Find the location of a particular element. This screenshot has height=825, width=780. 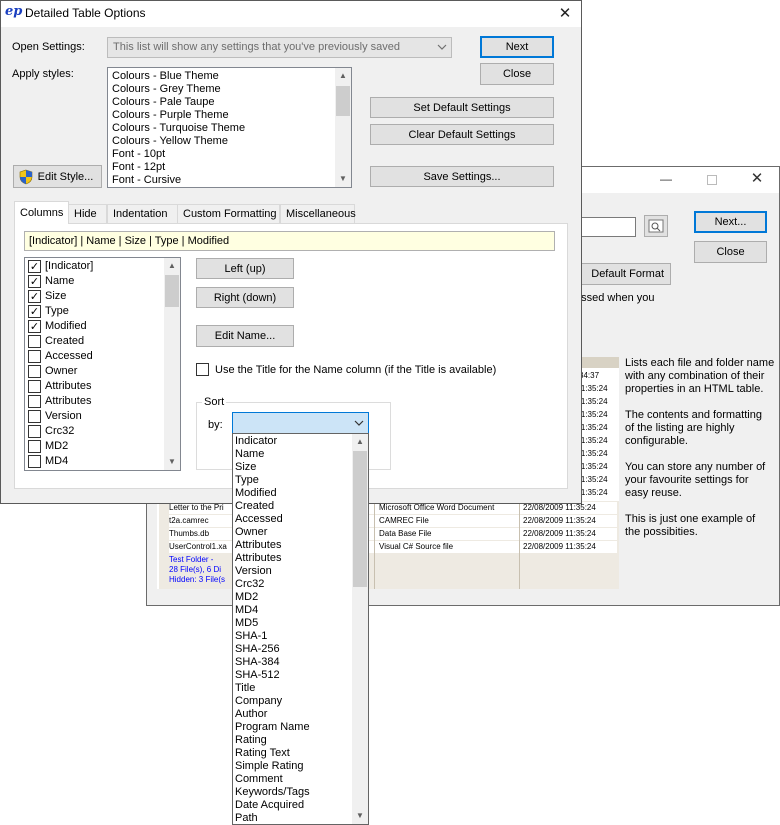

dropdown-option: Indicator is located at coordinates (292, 441).